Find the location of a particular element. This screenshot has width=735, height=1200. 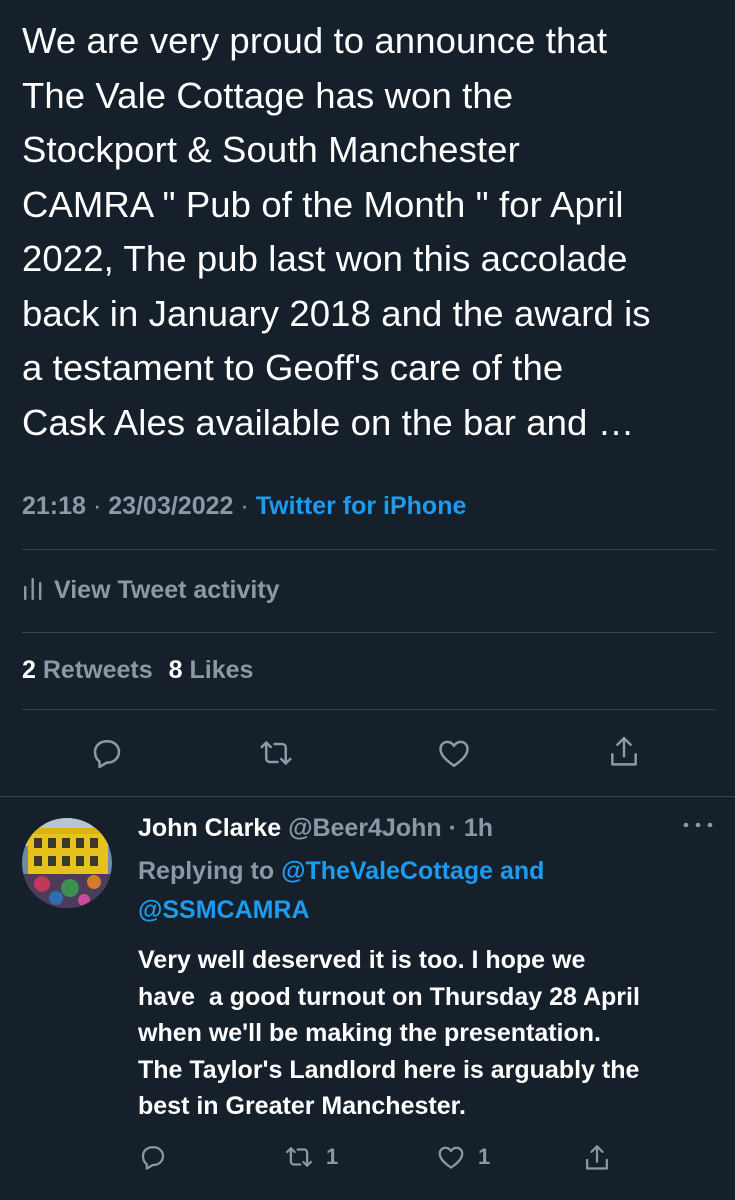

tweet-source-link: Twitter for iPhone is located at coordinates (361, 506).